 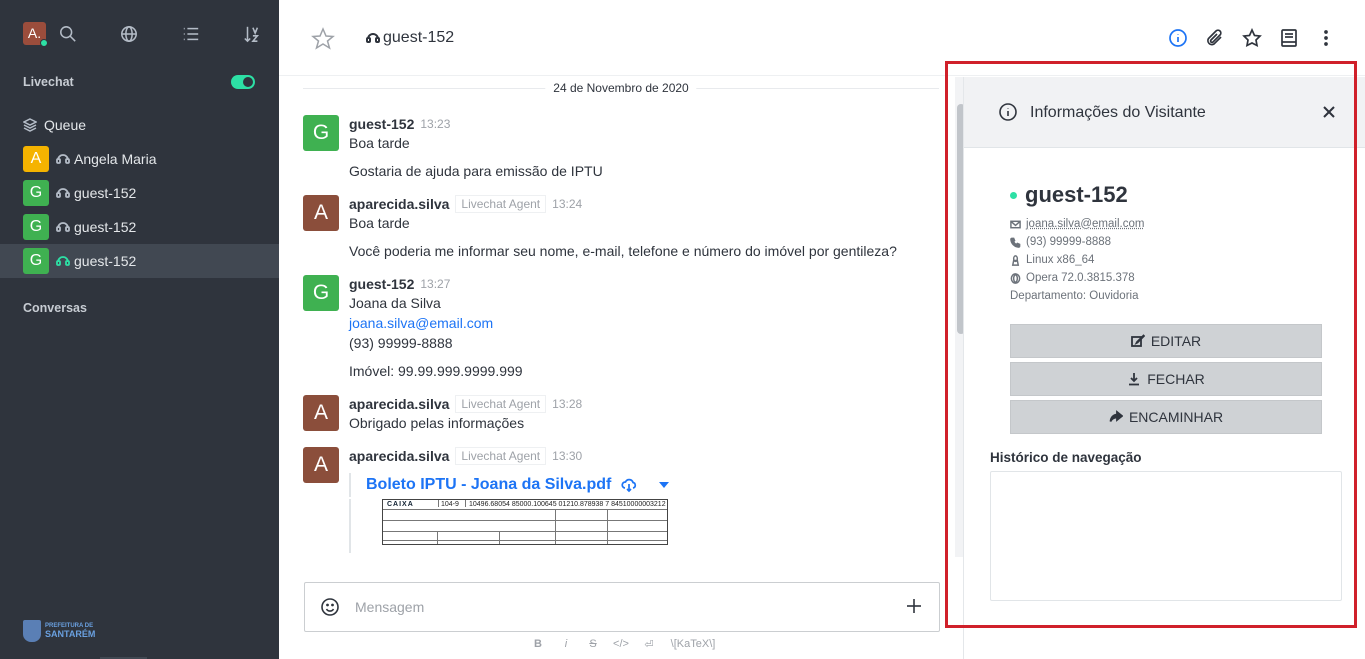 What do you see at coordinates (395, 303) in the screenshot?
I see `message-text: Joana da Silva` at bounding box center [395, 303].